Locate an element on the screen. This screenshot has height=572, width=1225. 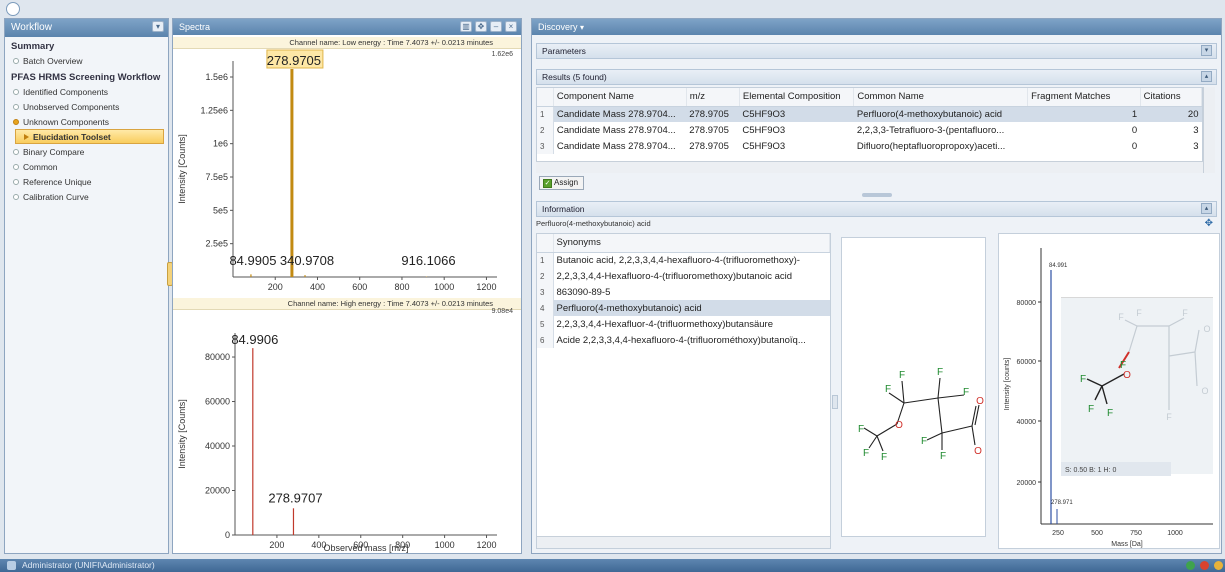
status-warning-icon is located at coordinates (1218, 565).